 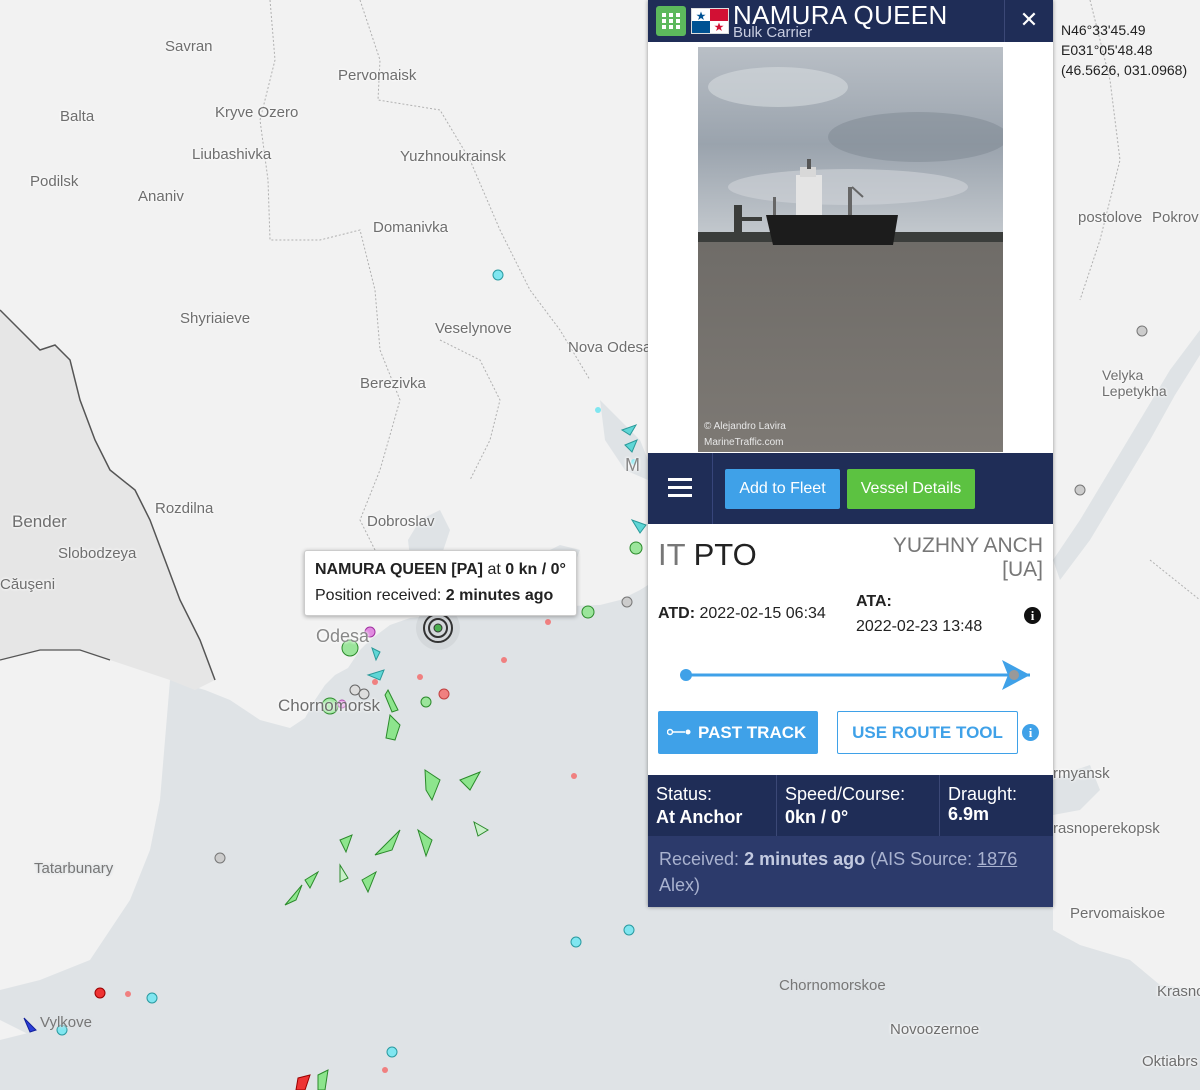 I want to click on vessel-position-marker, so click(x=1014, y=675).